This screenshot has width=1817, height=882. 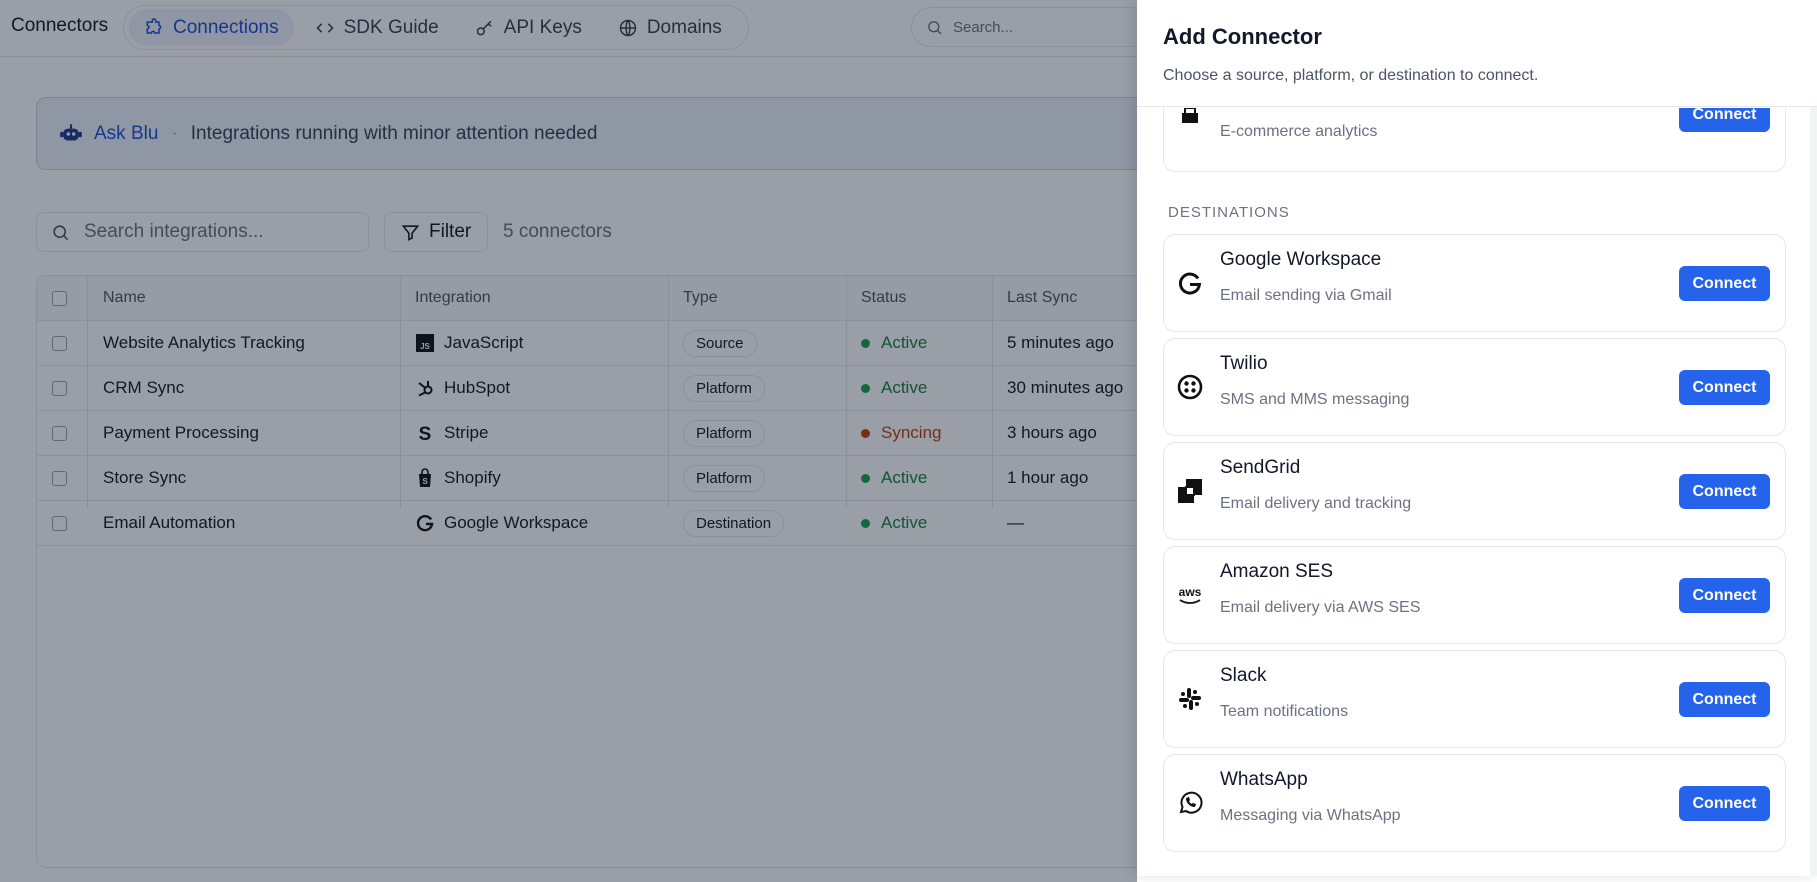 I want to click on whatsapp-icon, so click(x=1190, y=803).